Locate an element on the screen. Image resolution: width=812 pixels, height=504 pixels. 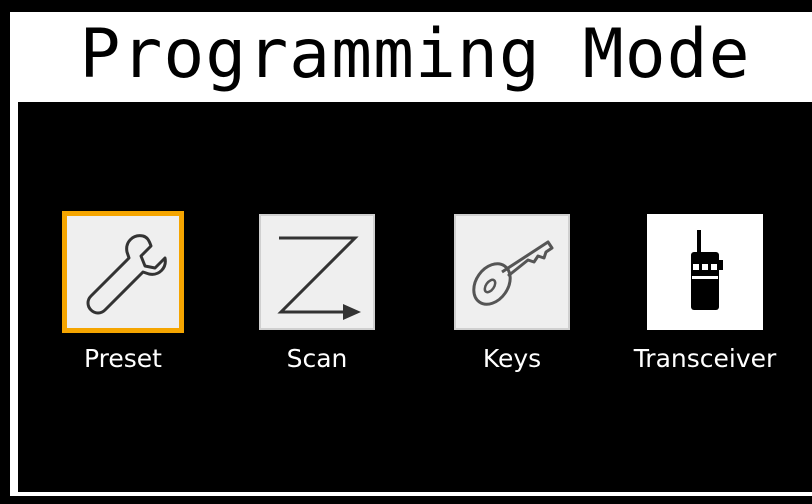
transceiver-label: Transceiver is located at coordinates (705, 358).